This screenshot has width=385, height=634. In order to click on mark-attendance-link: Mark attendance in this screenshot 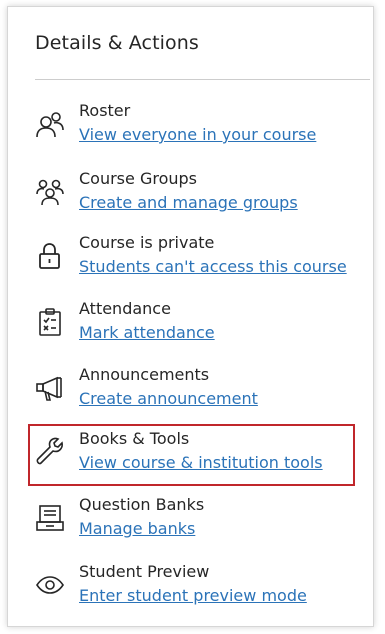, I will do `click(147, 332)`.